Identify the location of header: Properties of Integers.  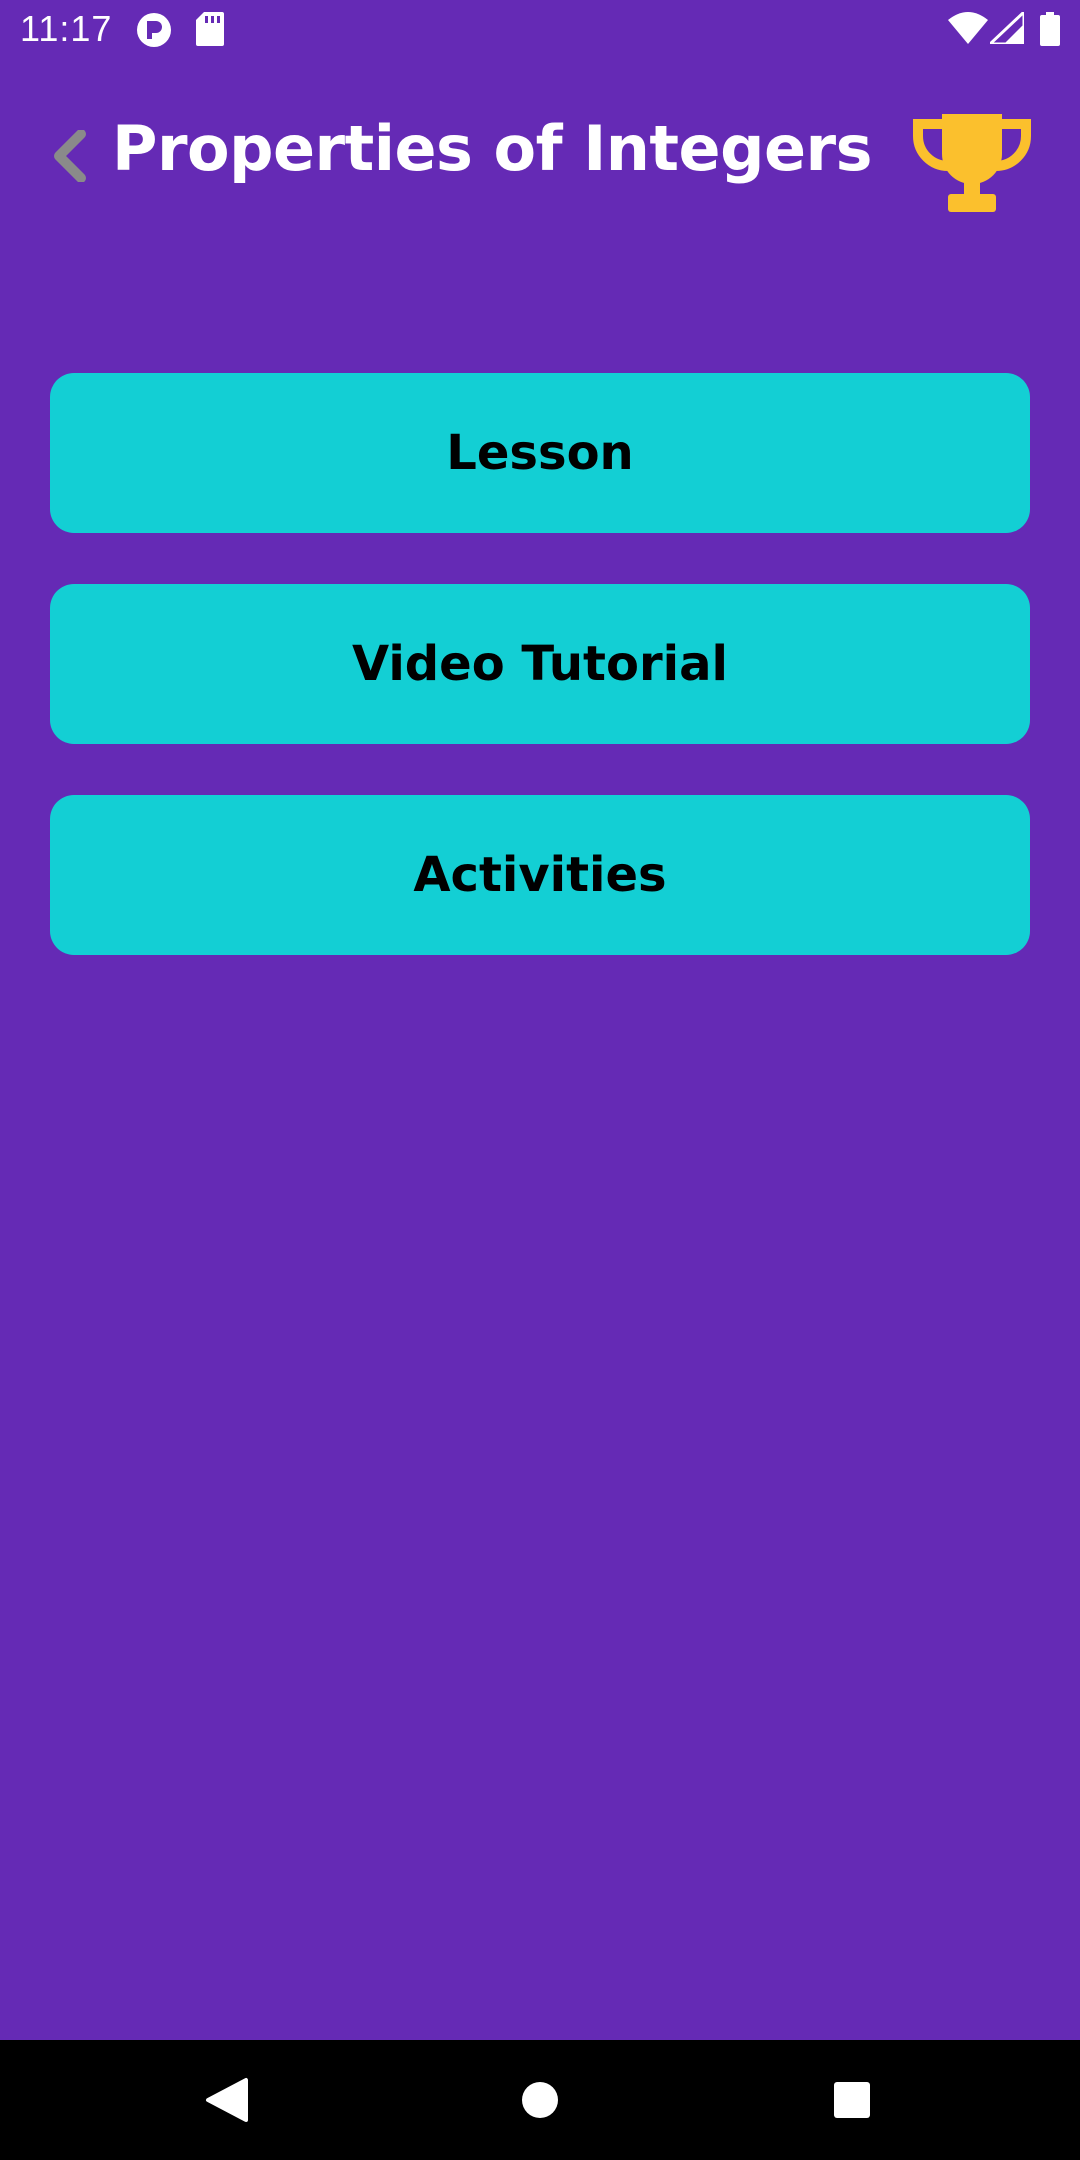
(540, 200).